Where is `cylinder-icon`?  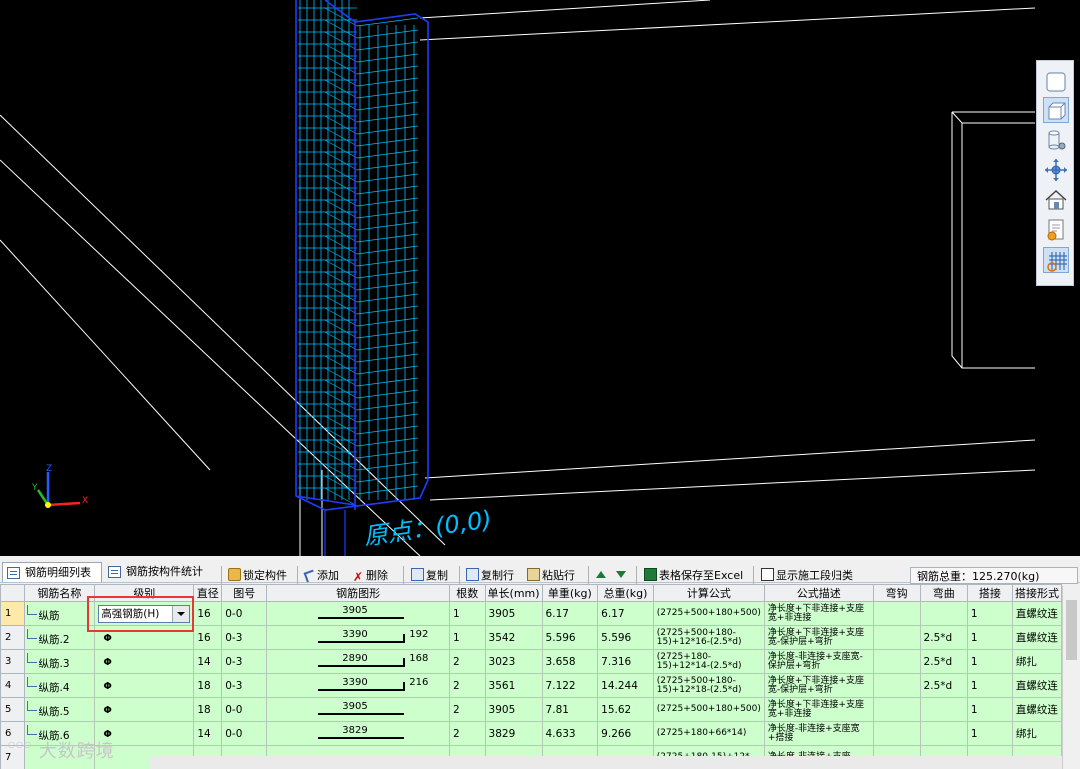
cylinder-icon is located at coordinates (1056, 140).